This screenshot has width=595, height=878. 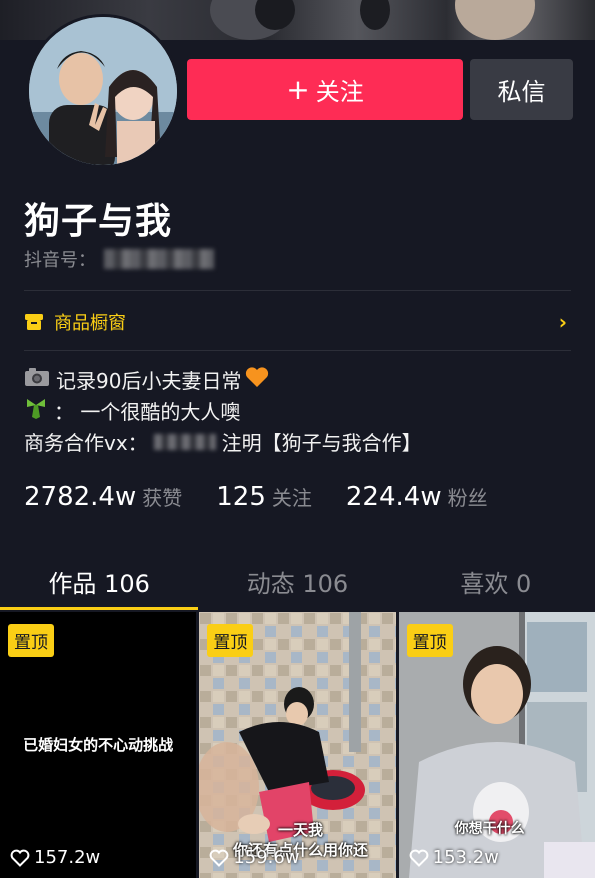 What do you see at coordinates (339, 92) in the screenshot?
I see `follow-label: 关注` at bounding box center [339, 92].